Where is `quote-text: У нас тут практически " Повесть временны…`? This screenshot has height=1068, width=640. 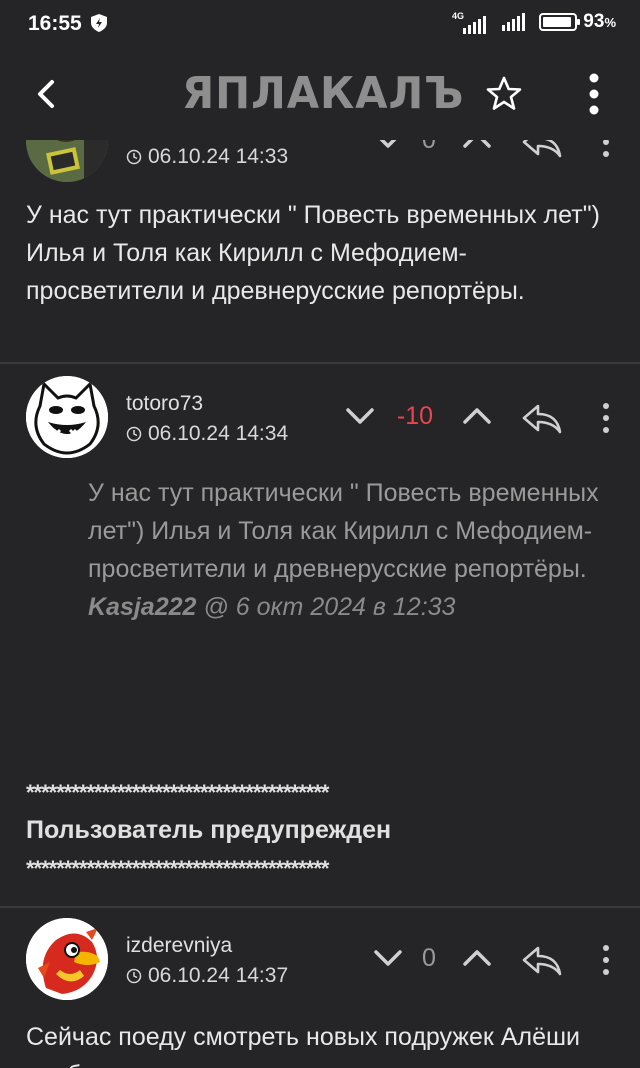 quote-text: У нас тут практически " Повесть временны… is located at coordinates (343, 531).